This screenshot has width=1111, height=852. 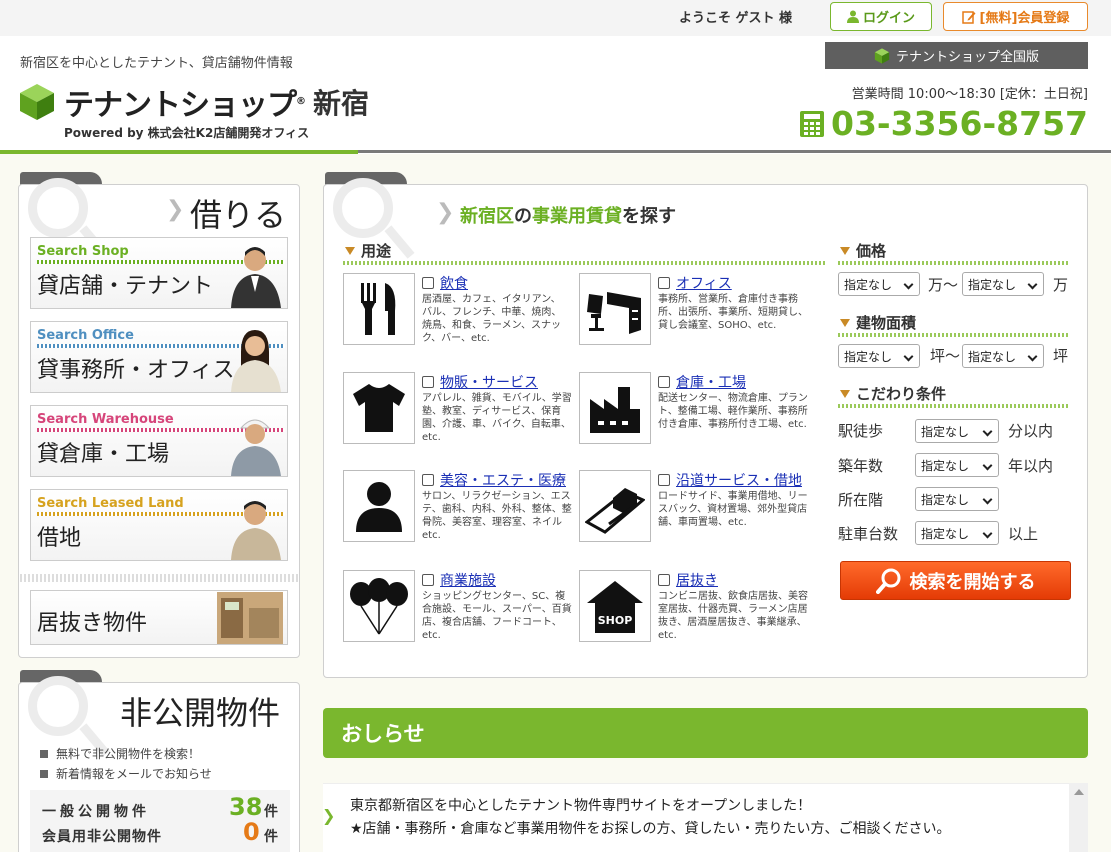 I want to click on rent-card-shop: Search Shop 貸店舗・テナント, so click(x=159, y=273).